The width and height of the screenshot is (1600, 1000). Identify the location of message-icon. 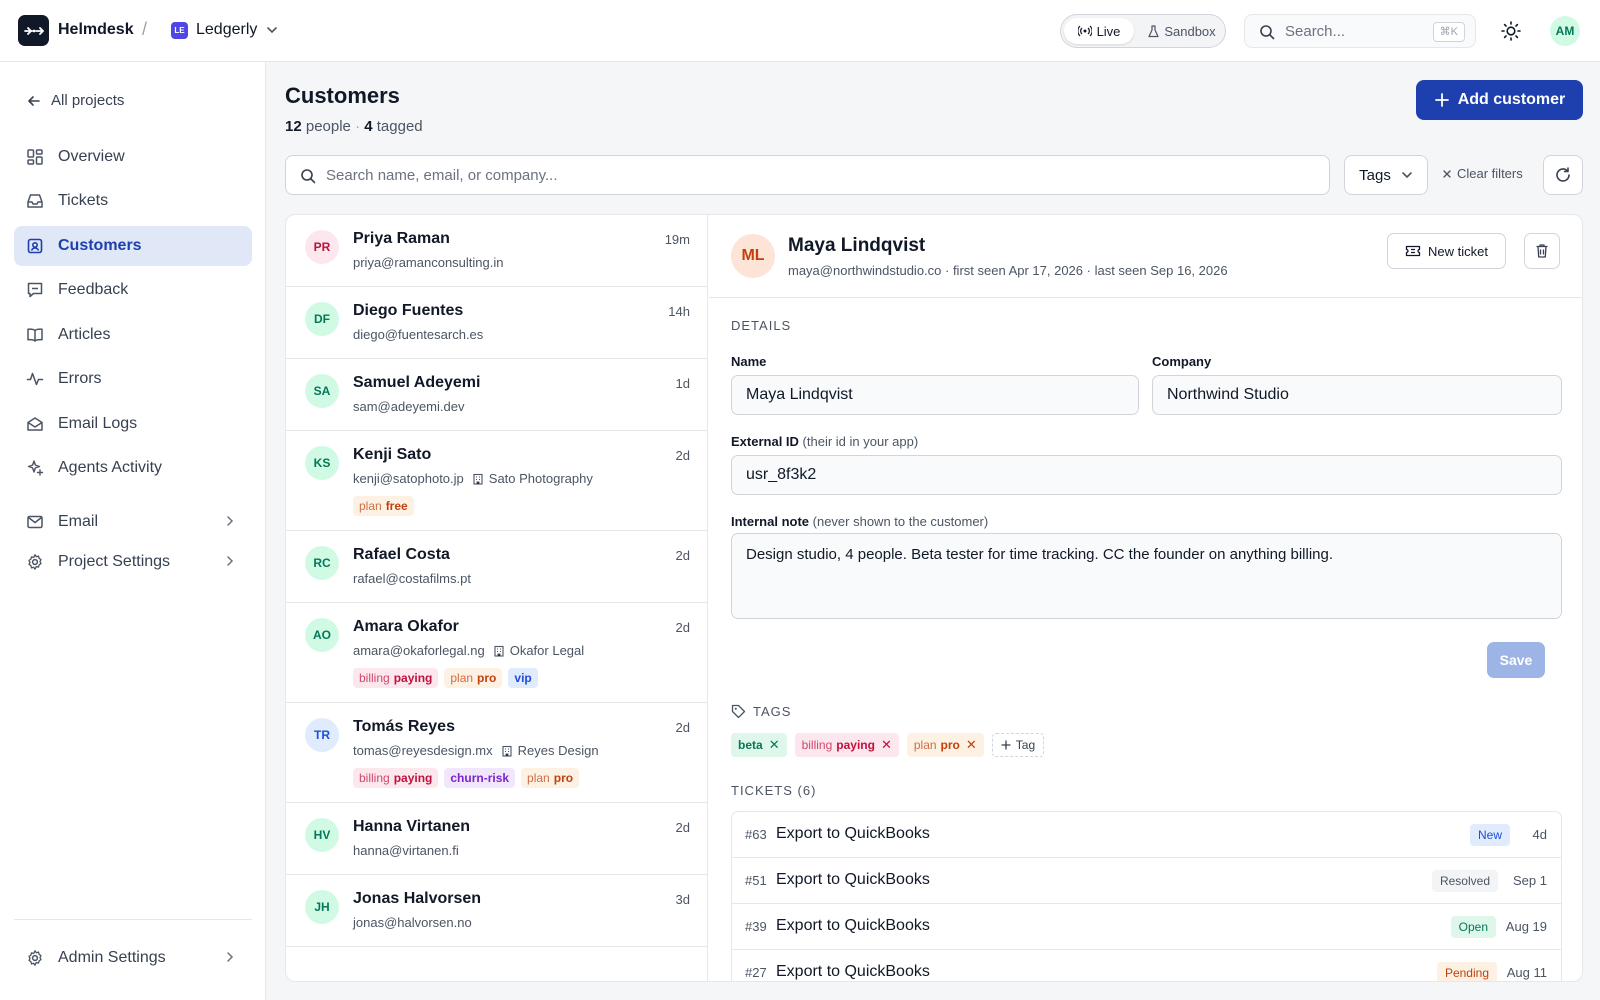
(35, 290).